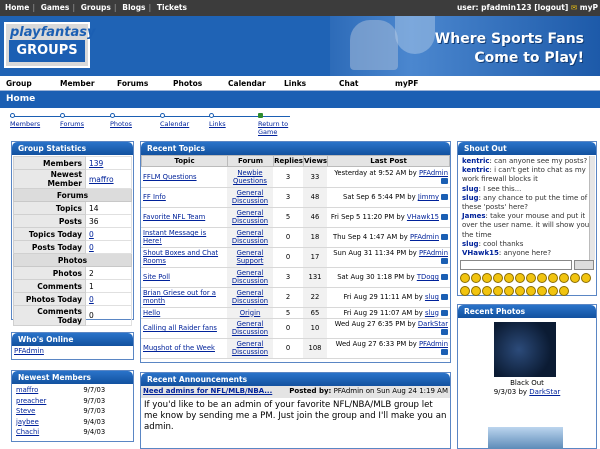 This screenshot has height=449, width=600. I want to click on last-post-author-link: TDogg, so click(428, 277).